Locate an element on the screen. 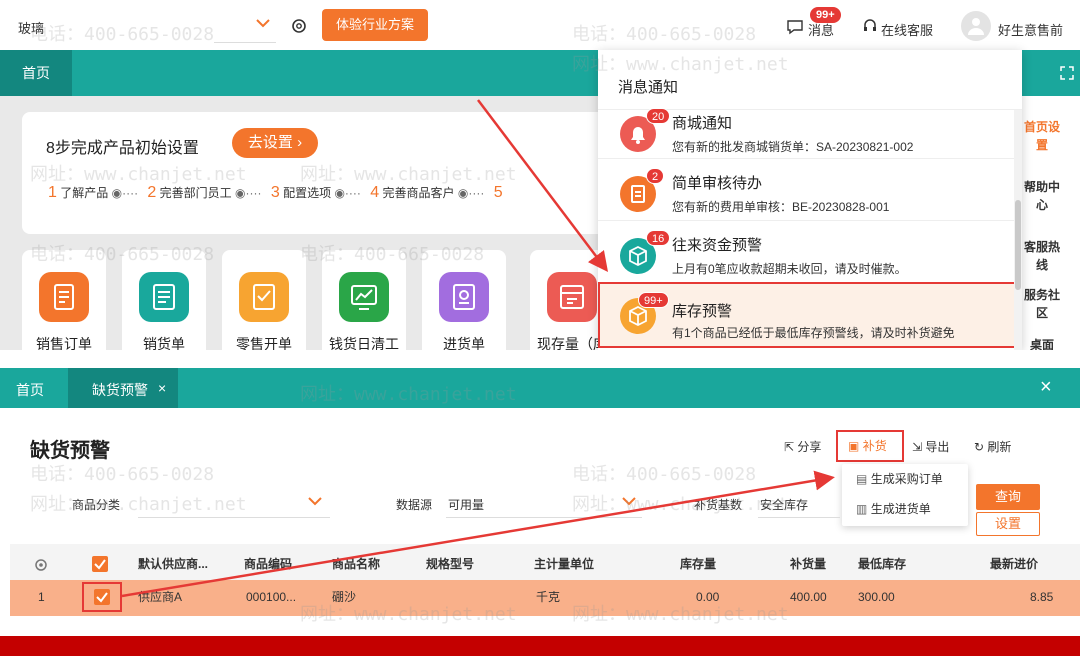 The width and height of the screenshot is (1080, 656). arrow-to-inventory-warning is located at coordinates (543, 185).